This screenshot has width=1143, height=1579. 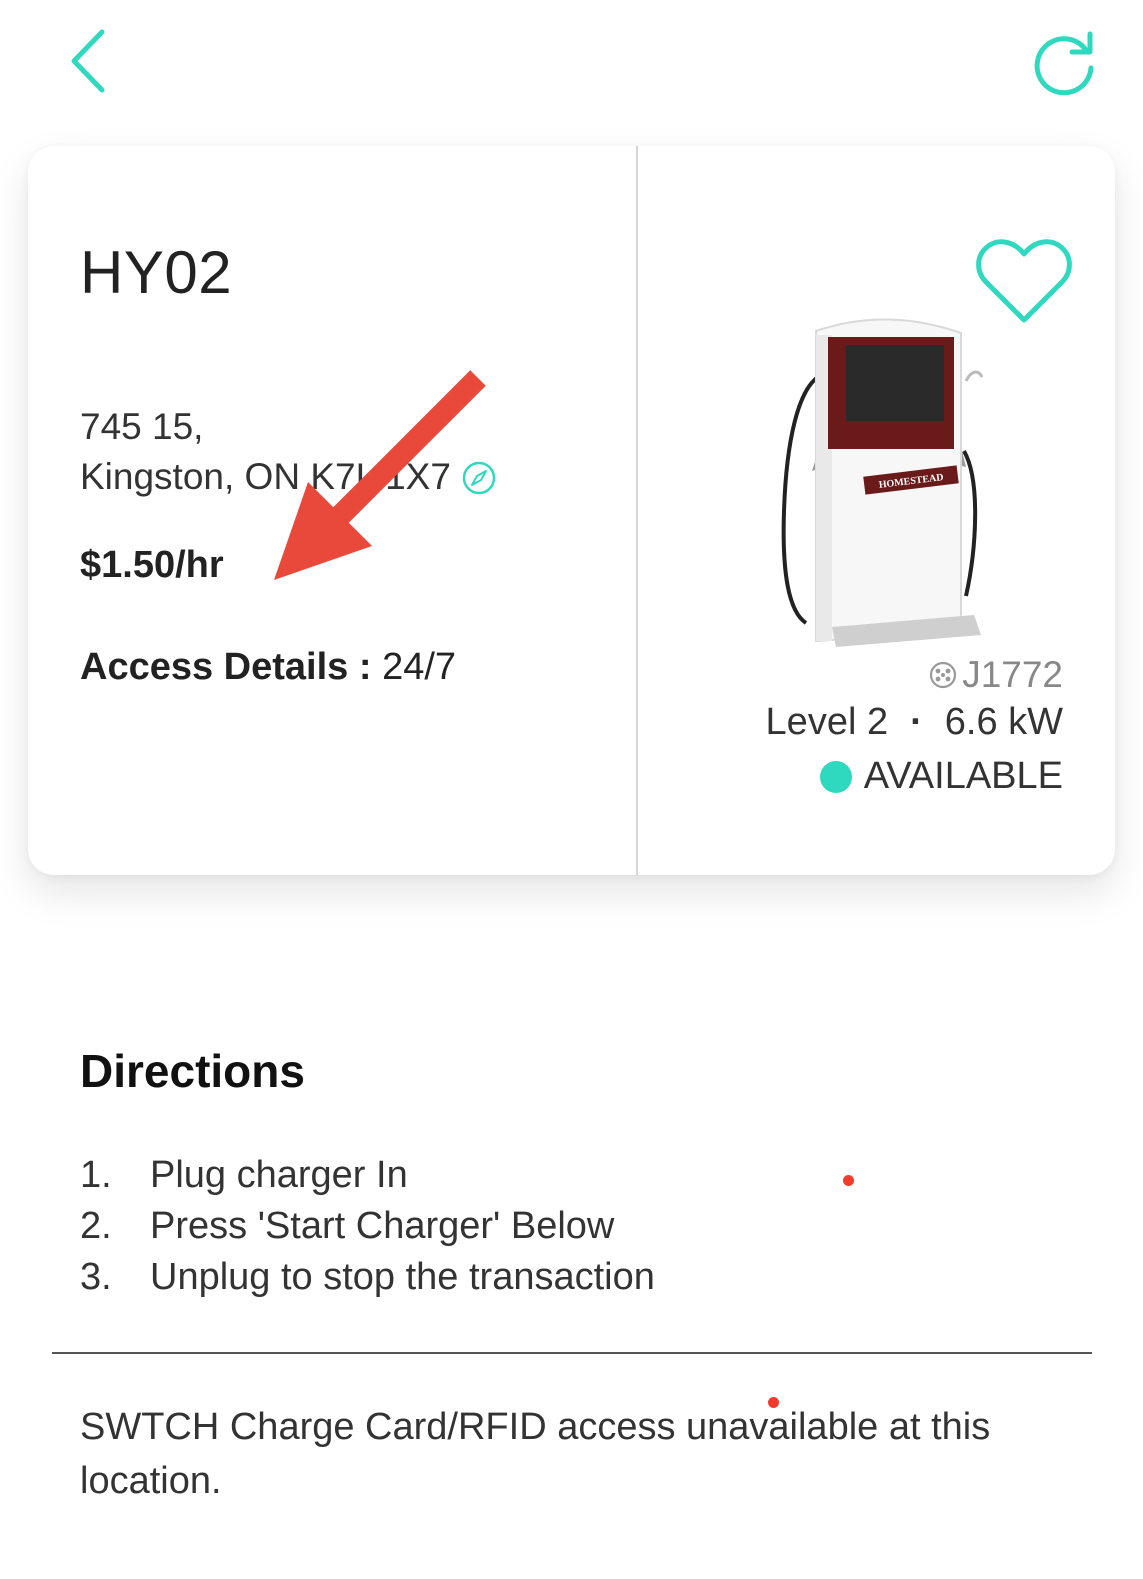 What do you see at coordinates (152, 565) in the screenshot?
I see `price: $1.50/hr` at bounding box center [152, 565].